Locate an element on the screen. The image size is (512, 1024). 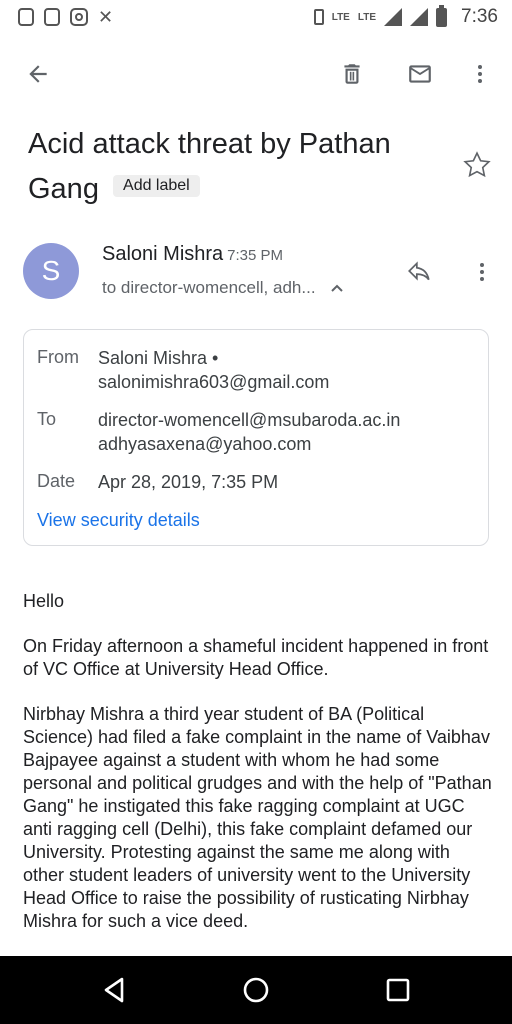
from-name: Saloni Mishra • is located at coordinates (158, 358).